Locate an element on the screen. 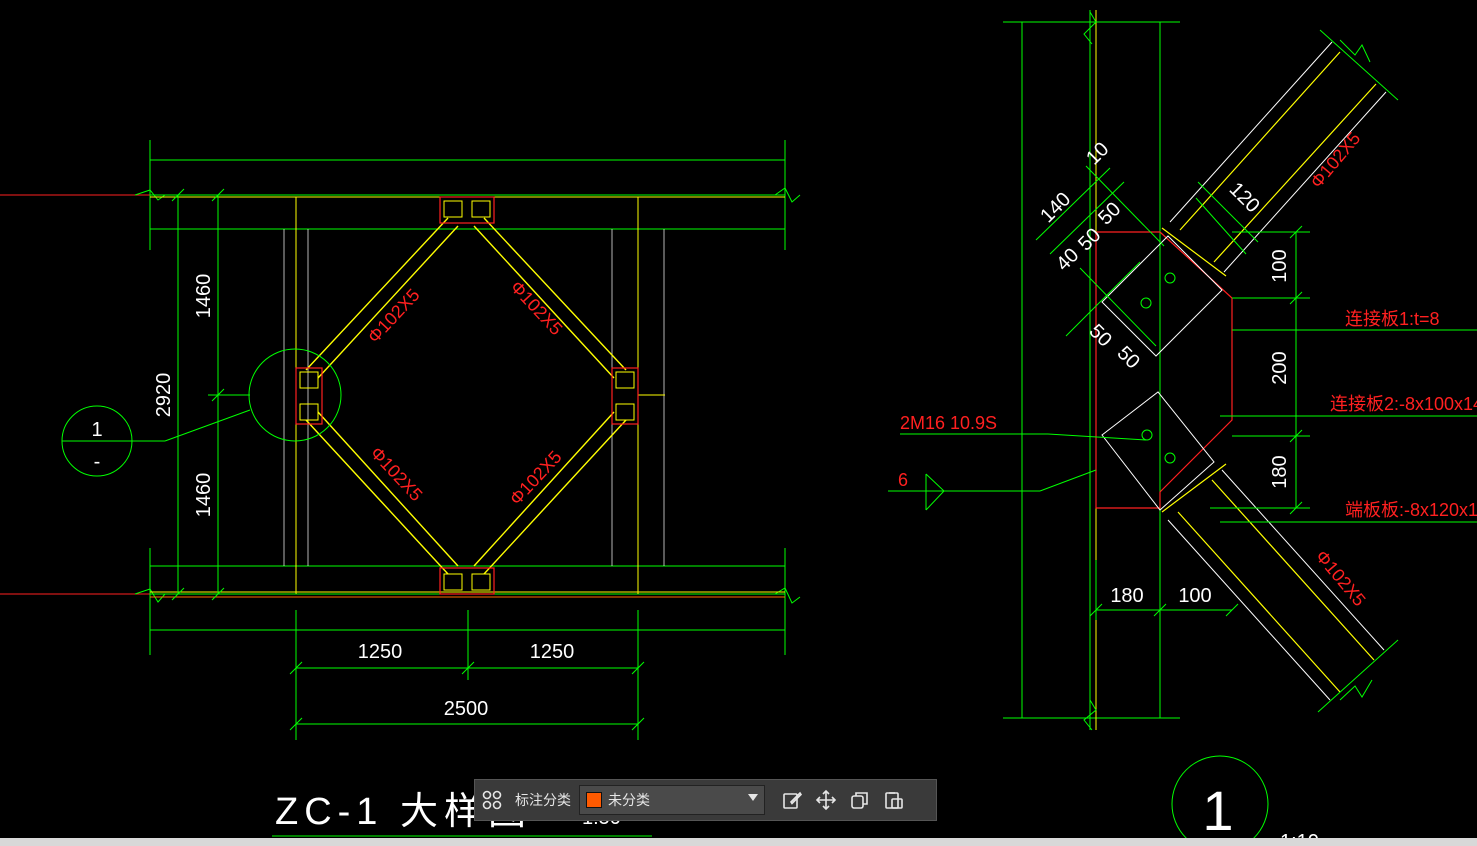 The height and width of the screenshot is (846, 1477). callout-sheet: - is located at coordinates (97, 462).